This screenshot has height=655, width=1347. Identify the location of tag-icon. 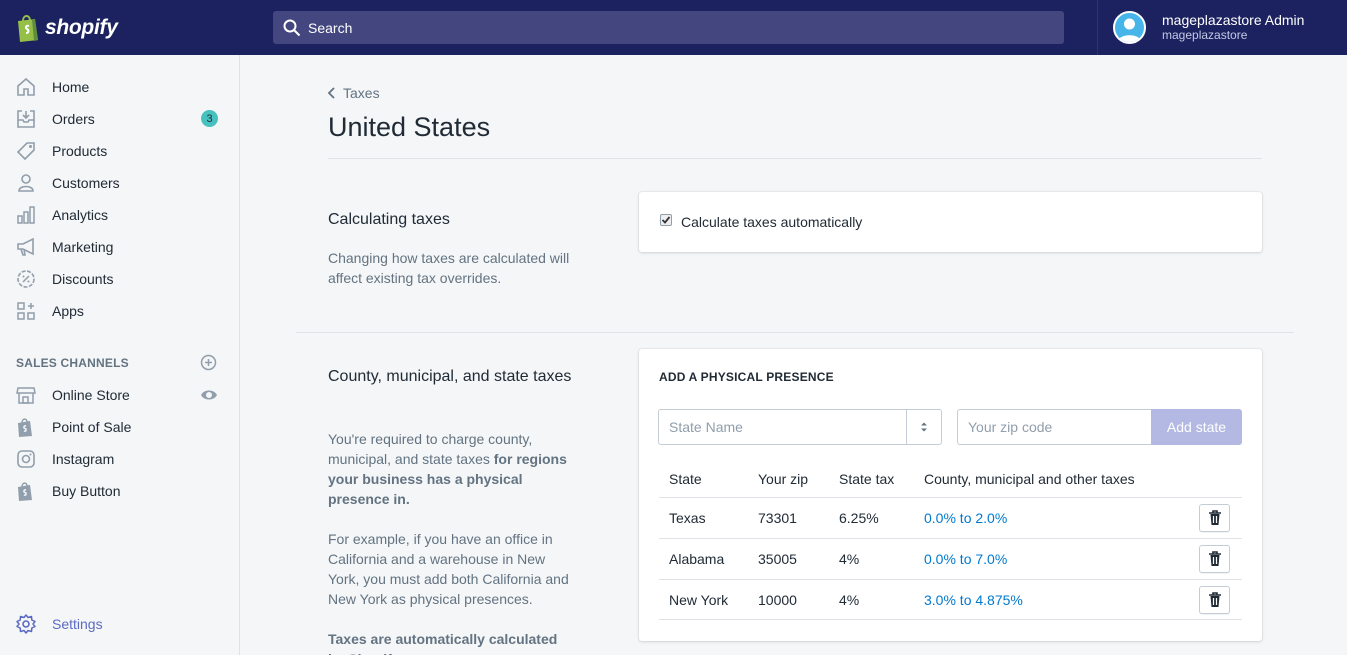
(26, 151).